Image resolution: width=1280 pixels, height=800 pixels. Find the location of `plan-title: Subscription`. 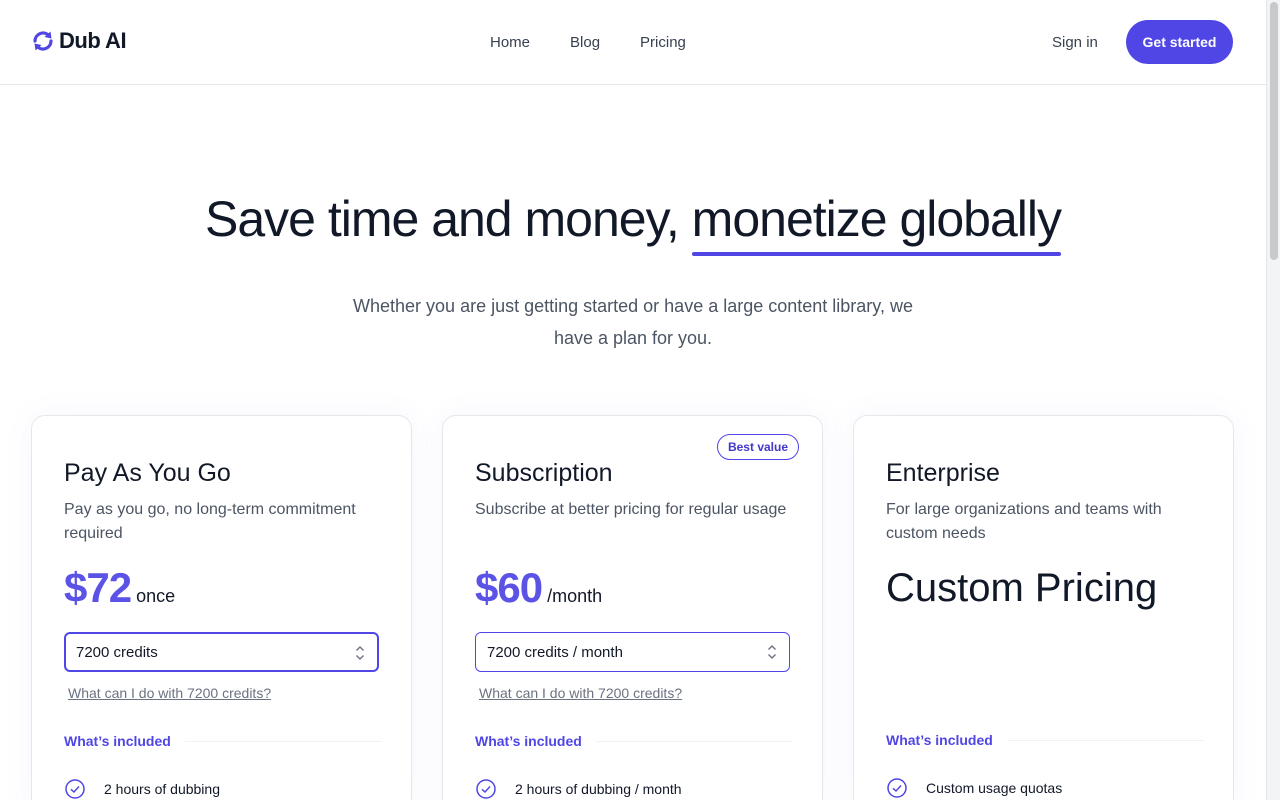

plan-title: Subscription is located at coordinates (544, 473).